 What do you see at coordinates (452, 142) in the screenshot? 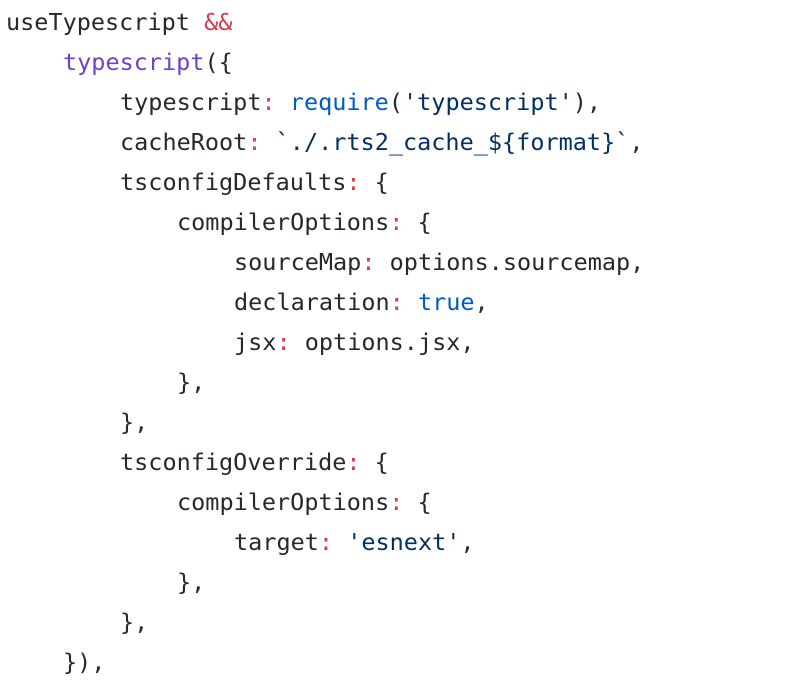
I see `code-token-string: `./.rts2_cache_${format}`` at bounding box center [452, 142].